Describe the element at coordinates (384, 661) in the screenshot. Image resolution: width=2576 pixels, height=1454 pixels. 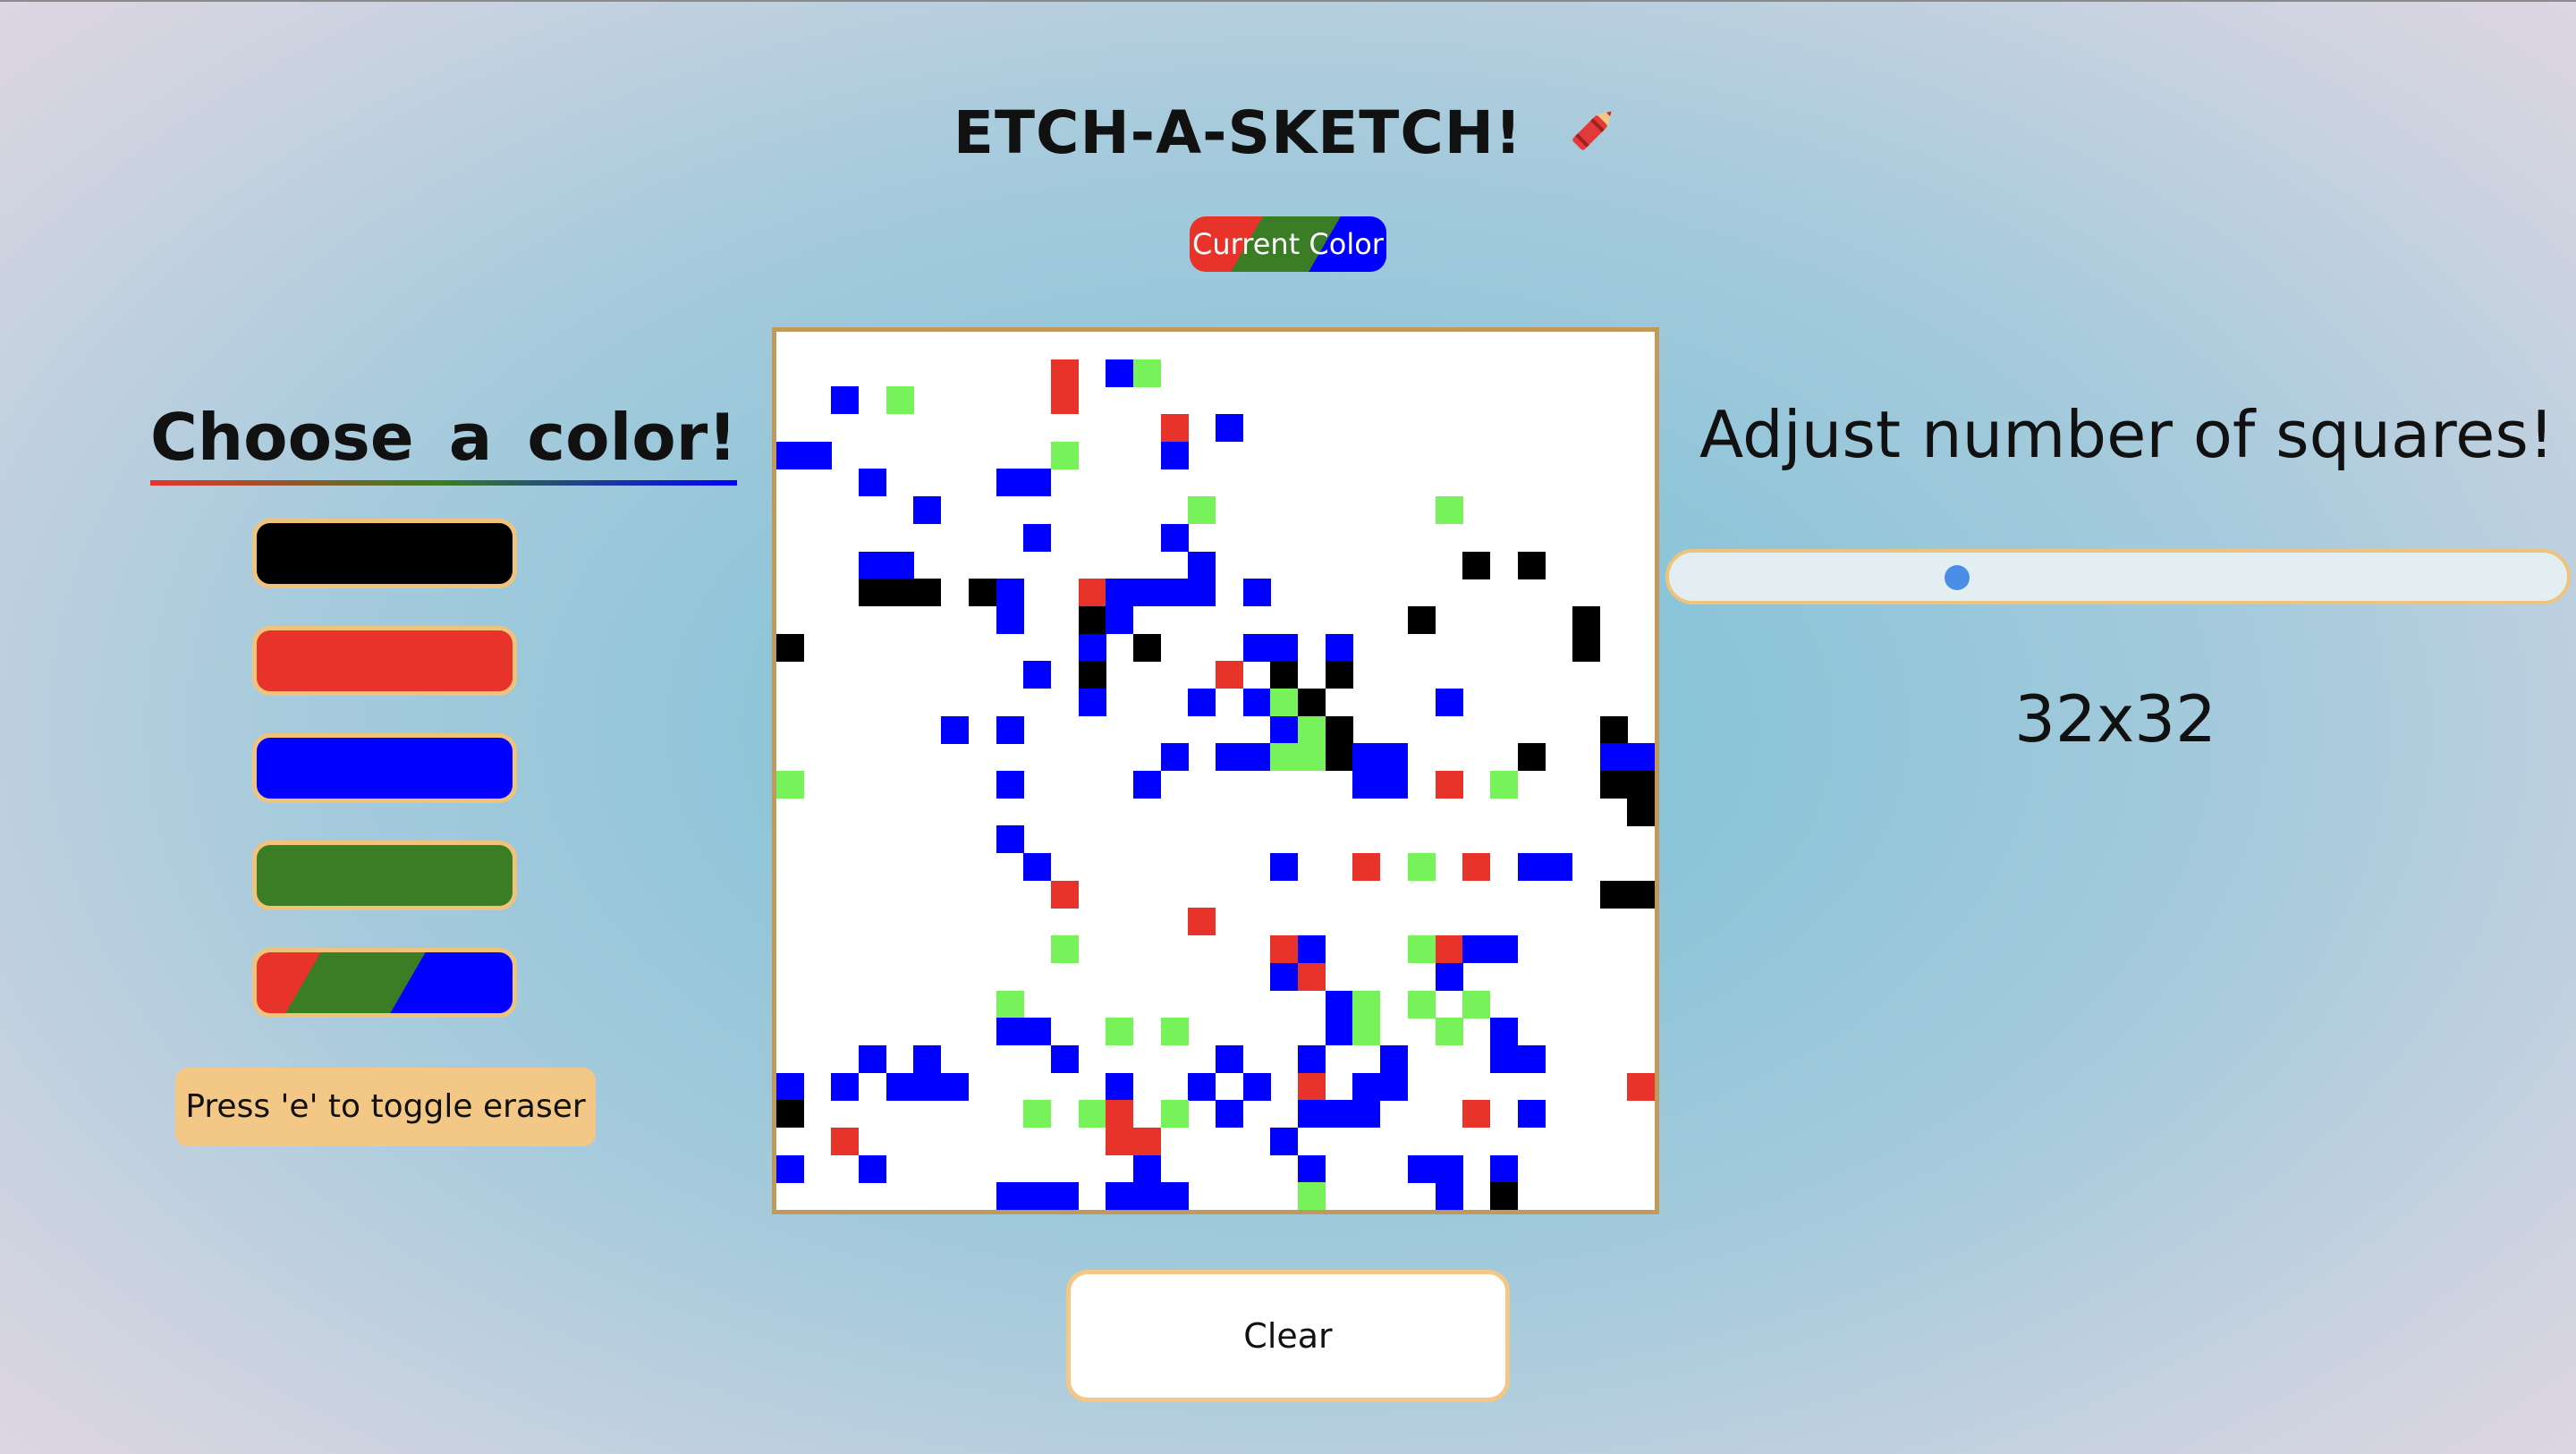
I see `color-swatch-red` at that location.